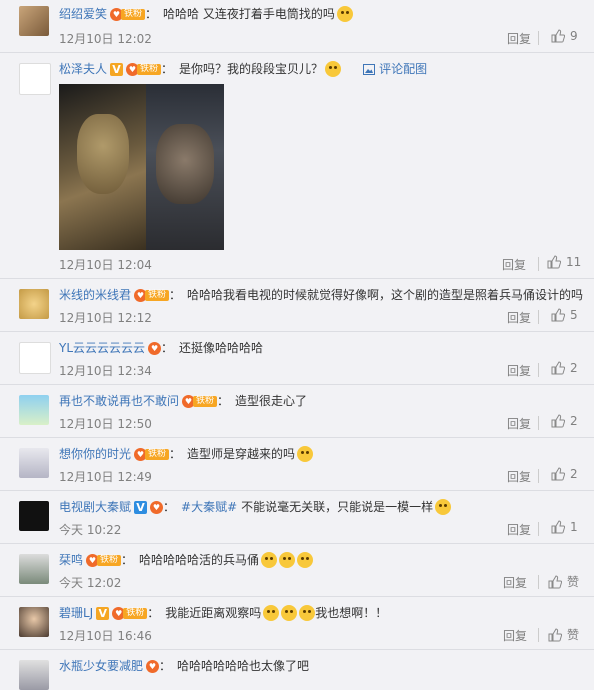 Image resolution: width=594 pixels, height=690 pixels. I want to click on timestamp: 12月10日 12:12, so click(105, 318).